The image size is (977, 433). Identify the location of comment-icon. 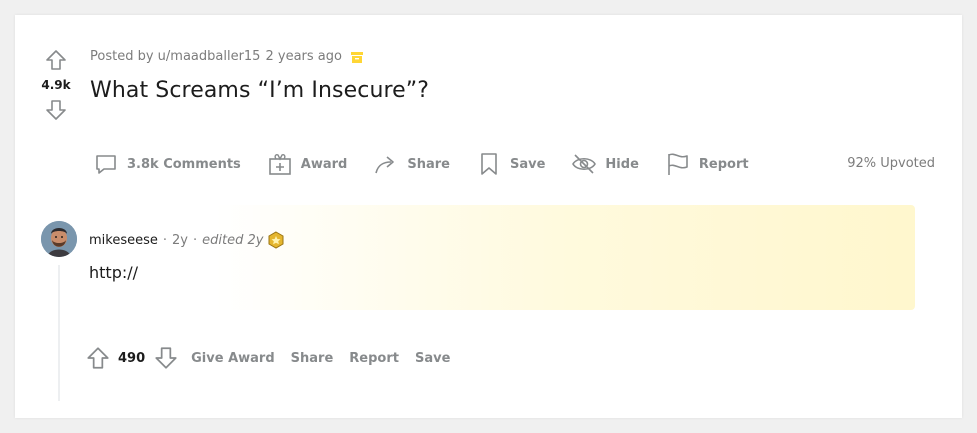
(106, 164).